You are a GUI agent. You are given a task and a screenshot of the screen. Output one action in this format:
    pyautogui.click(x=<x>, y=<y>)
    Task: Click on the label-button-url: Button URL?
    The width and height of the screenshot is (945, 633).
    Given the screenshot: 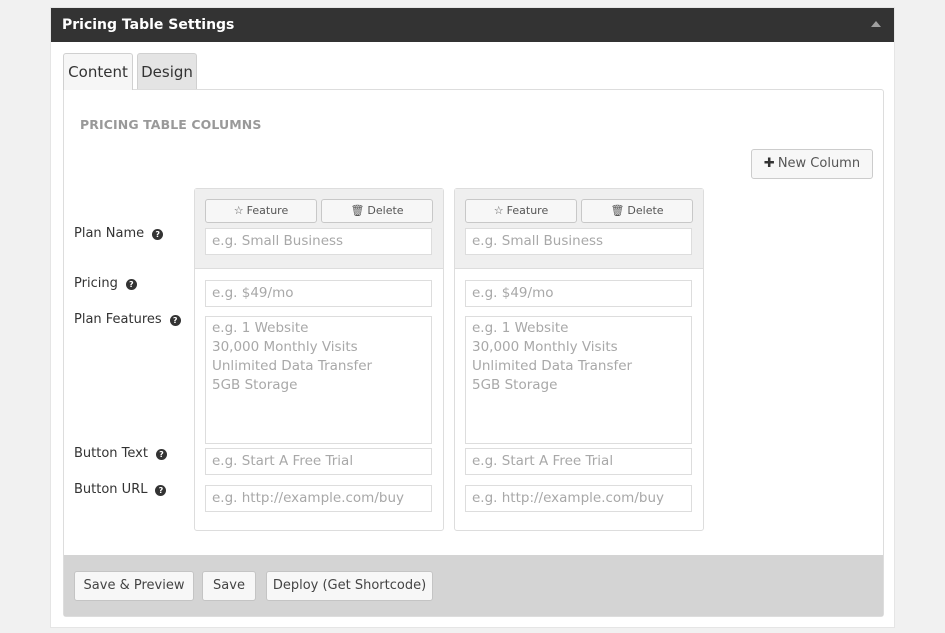 What is the action you would take?
    pyautogui.click(x=120, y=489)
    